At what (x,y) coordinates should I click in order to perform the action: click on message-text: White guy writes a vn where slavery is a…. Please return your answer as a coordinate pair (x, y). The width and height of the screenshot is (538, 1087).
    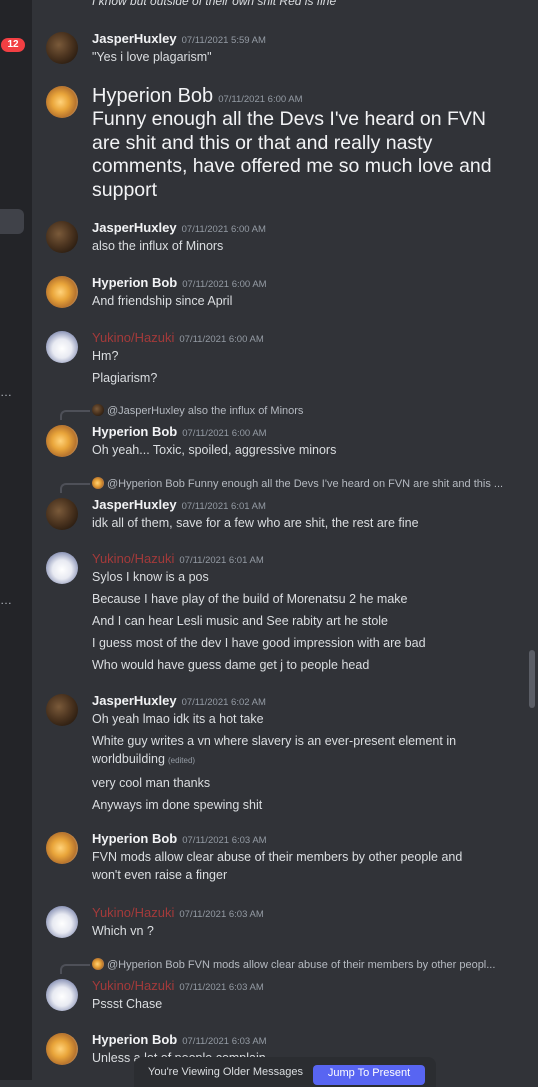
    Looking at the image, I should click on (274, 741).